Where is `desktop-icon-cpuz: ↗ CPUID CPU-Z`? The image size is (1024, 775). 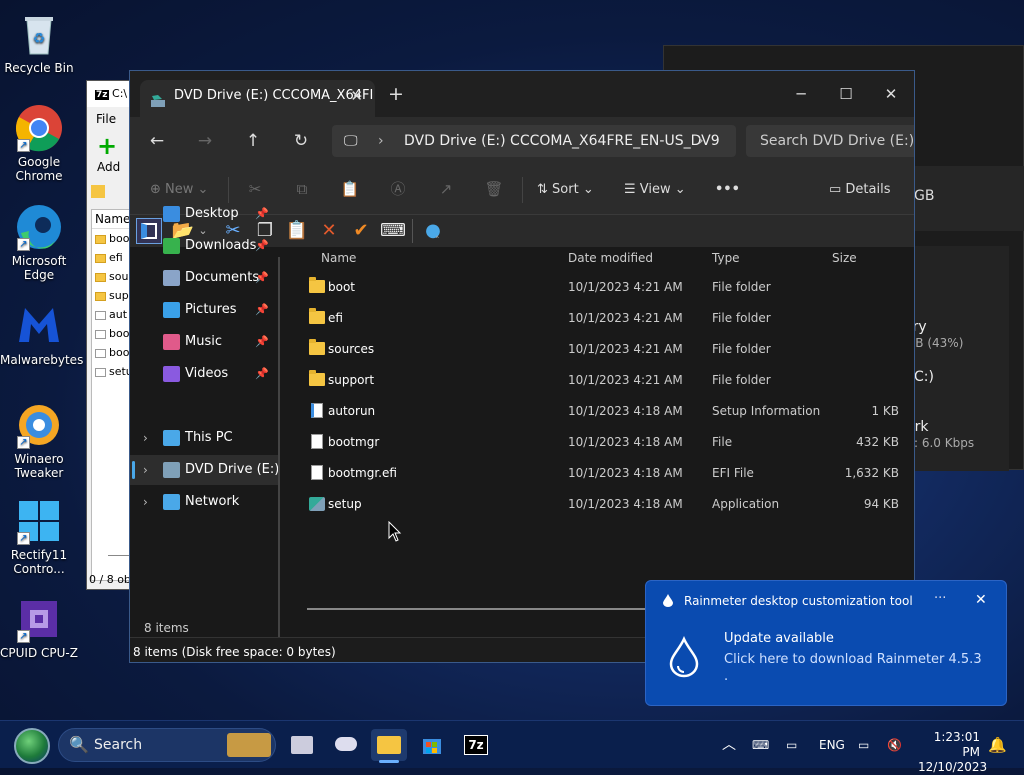
desktop-icon-cpuz: ↗ CPUID CPU-Z is located at coordinates (39, 627).